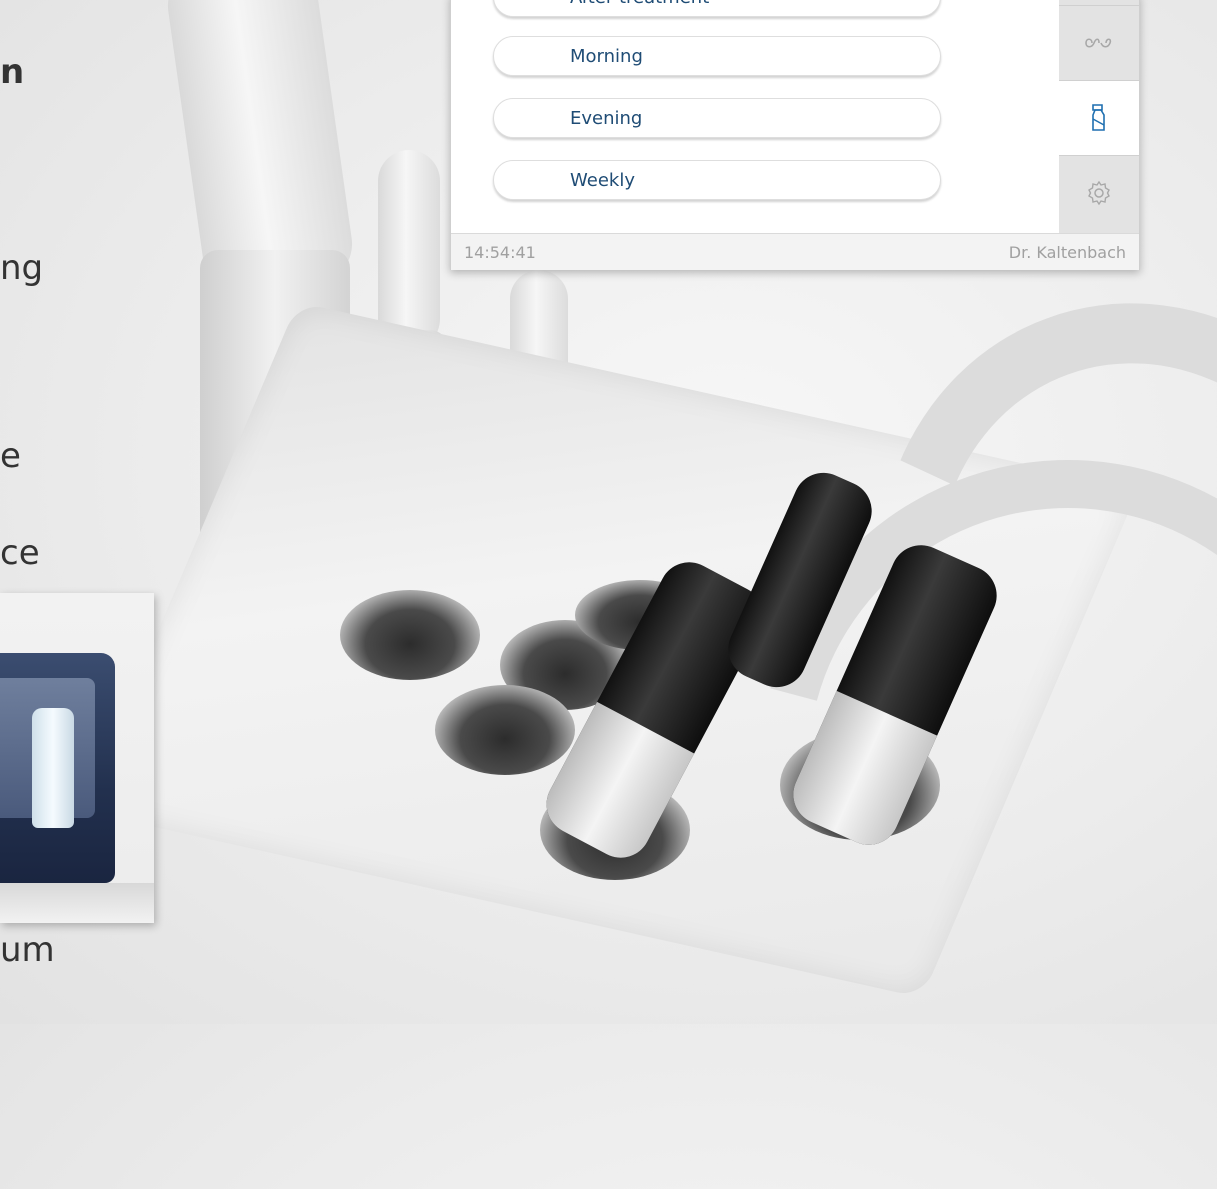 The height and width of the screenshot is (1189, 1217). I want to click on slide-text-line: n, so click(12, 72).